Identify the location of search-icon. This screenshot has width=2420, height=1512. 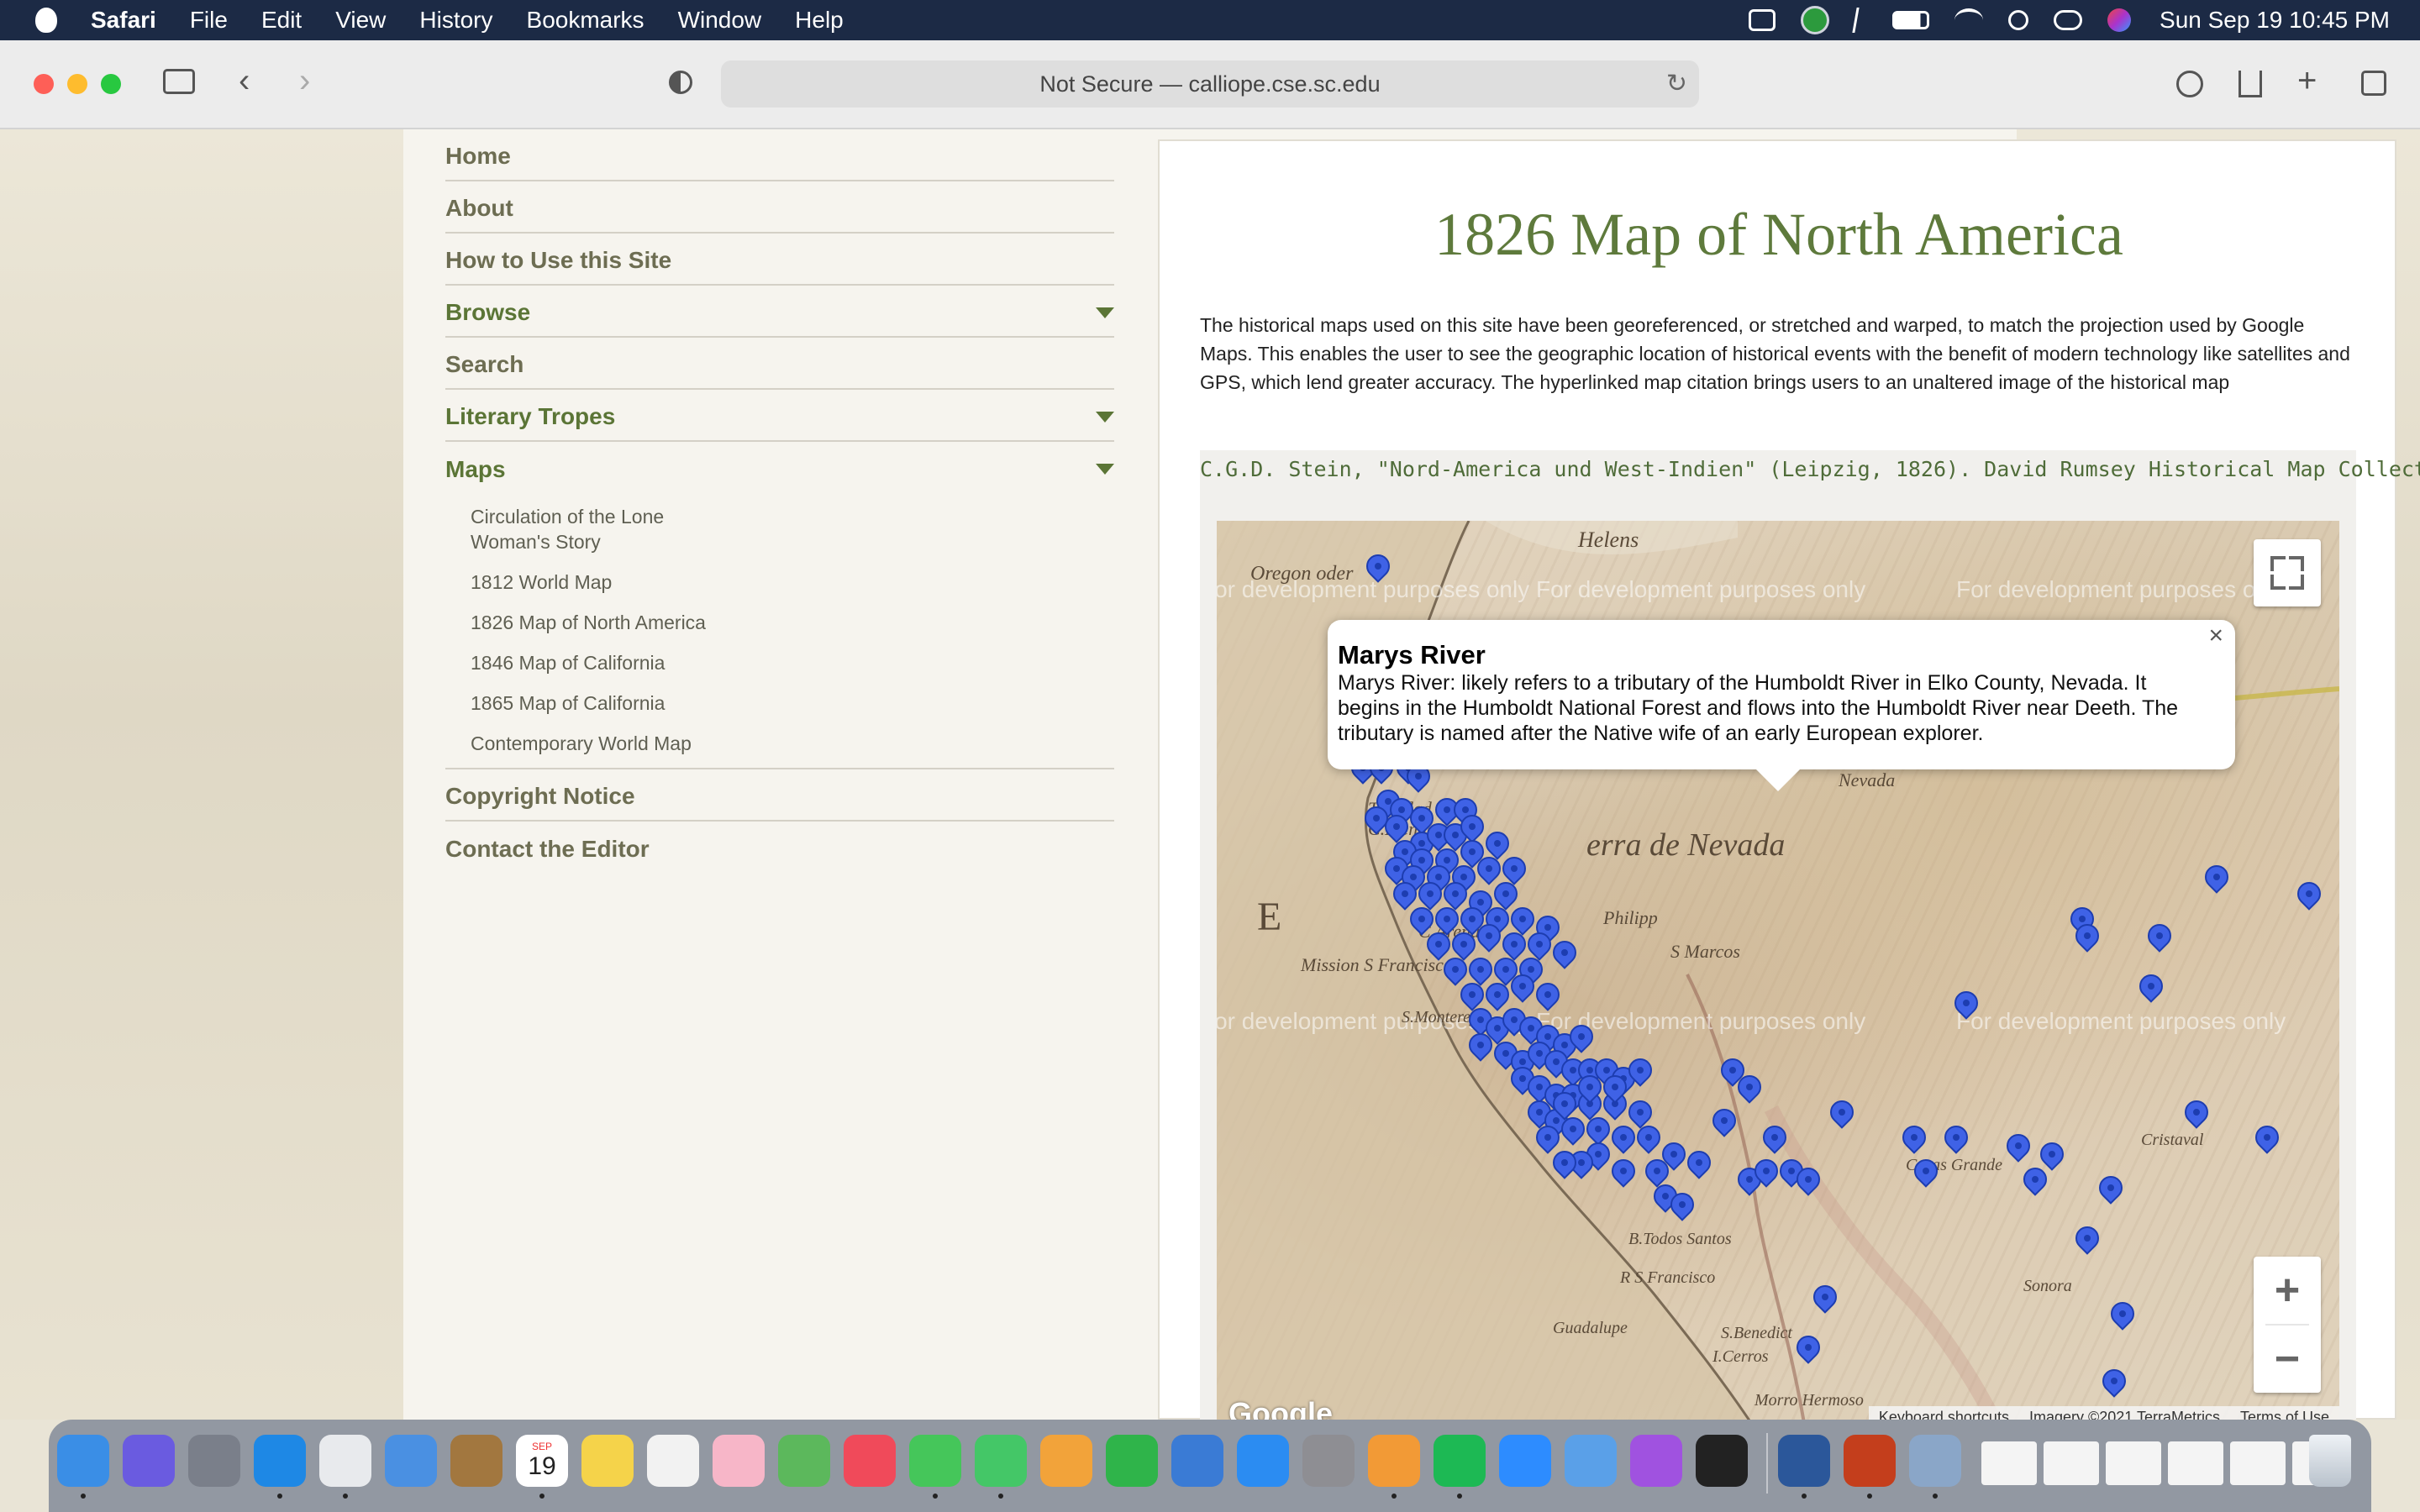
(2019, 20).